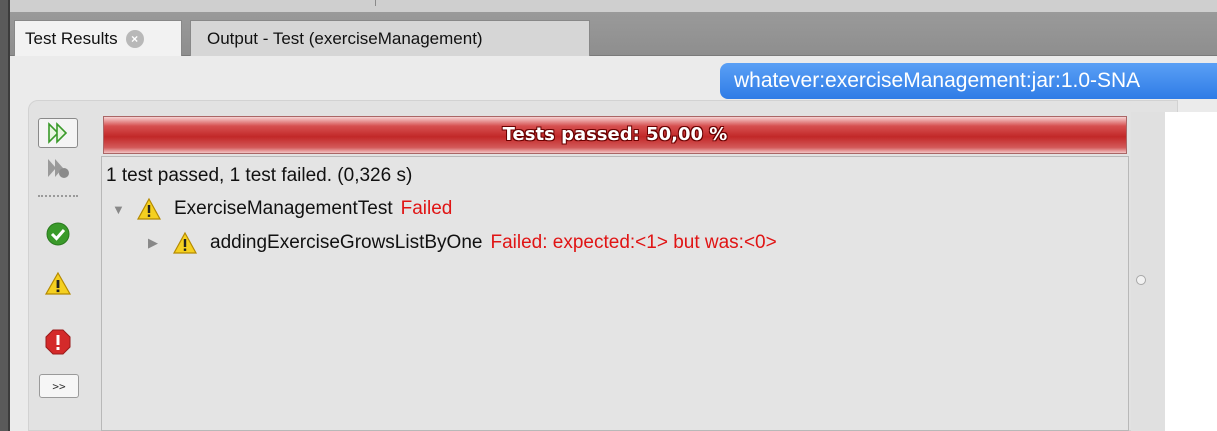  What do you see at coordinates (59, 386) in the screenshot?
I see `more-button: >>` at bounding box center [59, 386].